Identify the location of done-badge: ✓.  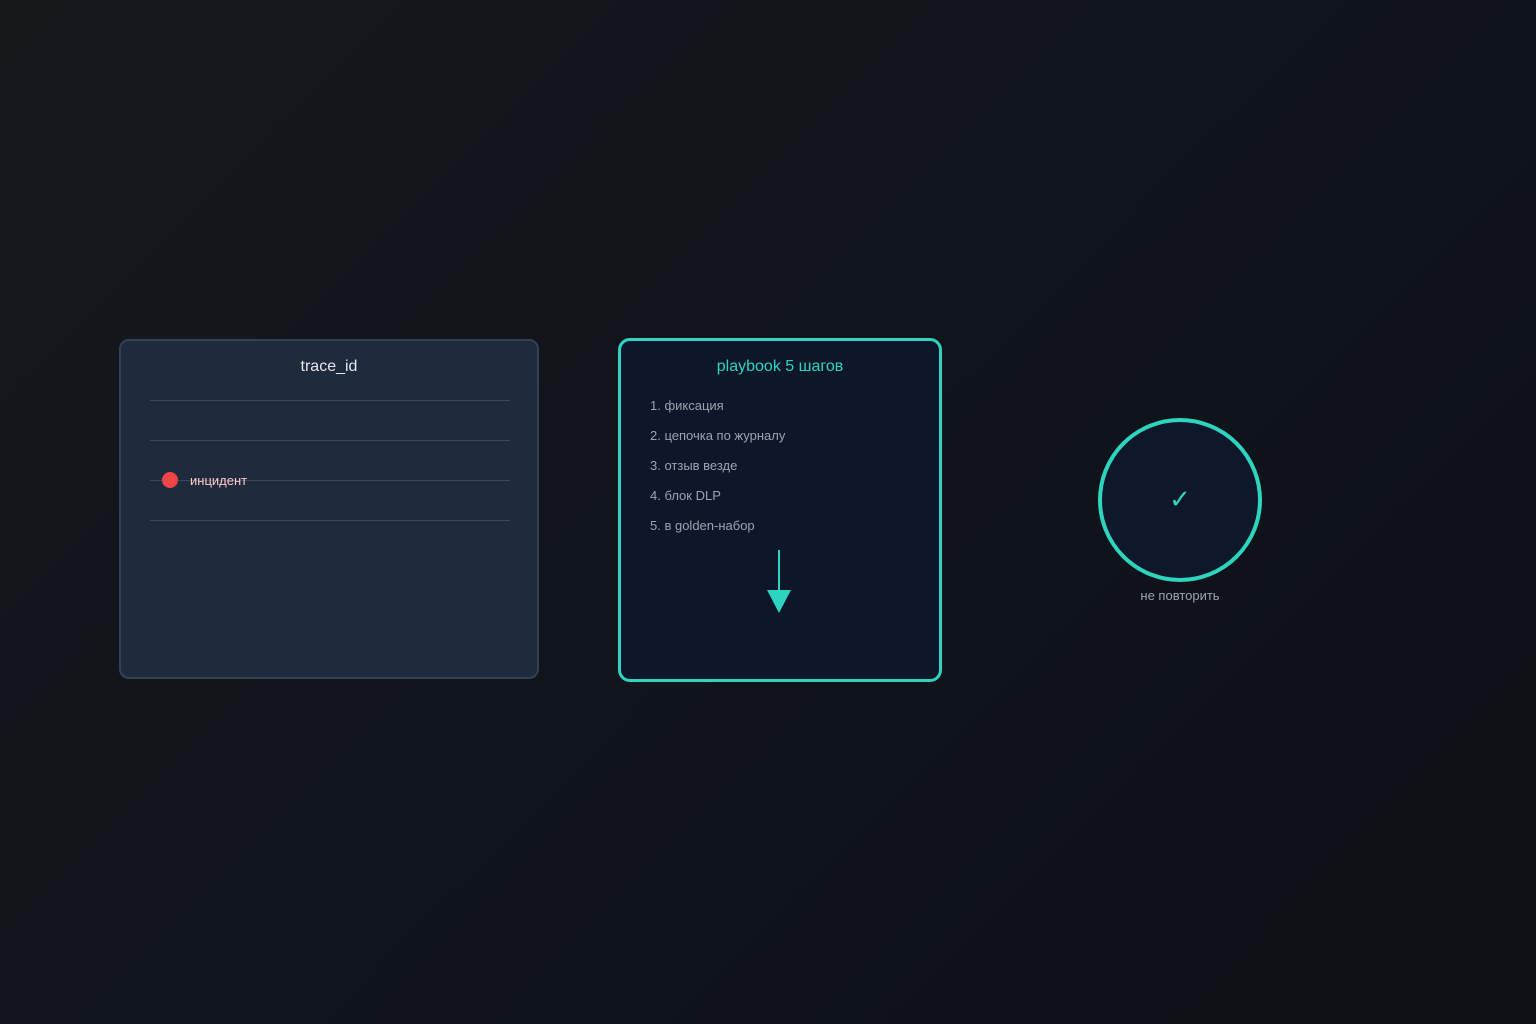
(1180, 500).